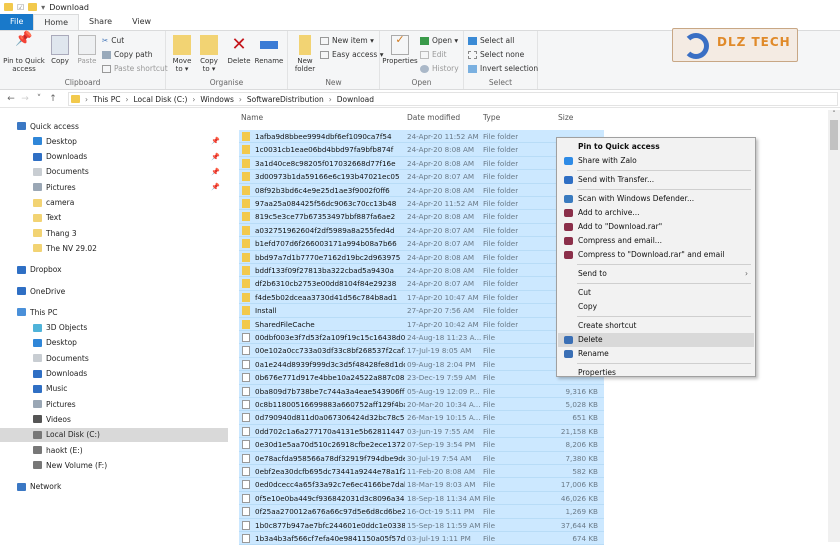 This screenshot has width=840, height=545. What do you see at coordinates (433, 117) in the screenshot?
I see `column-header-date: Date modified` at bounding box center [433, 117].